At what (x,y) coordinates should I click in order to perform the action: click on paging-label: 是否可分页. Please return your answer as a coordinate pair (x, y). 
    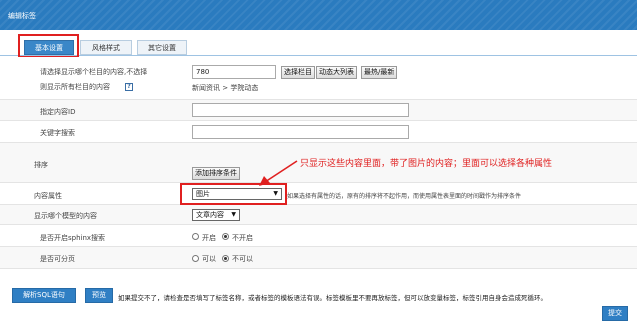
    Looking at the image, I should click on (57, 259).